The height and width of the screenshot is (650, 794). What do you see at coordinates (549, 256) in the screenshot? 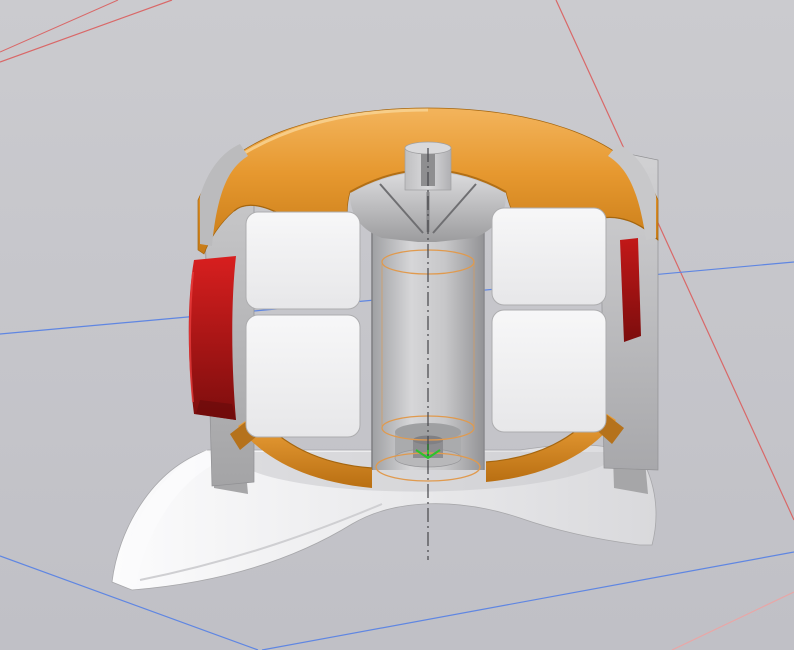
I see `filler-block-right-top` at bounding box center [549, 256].